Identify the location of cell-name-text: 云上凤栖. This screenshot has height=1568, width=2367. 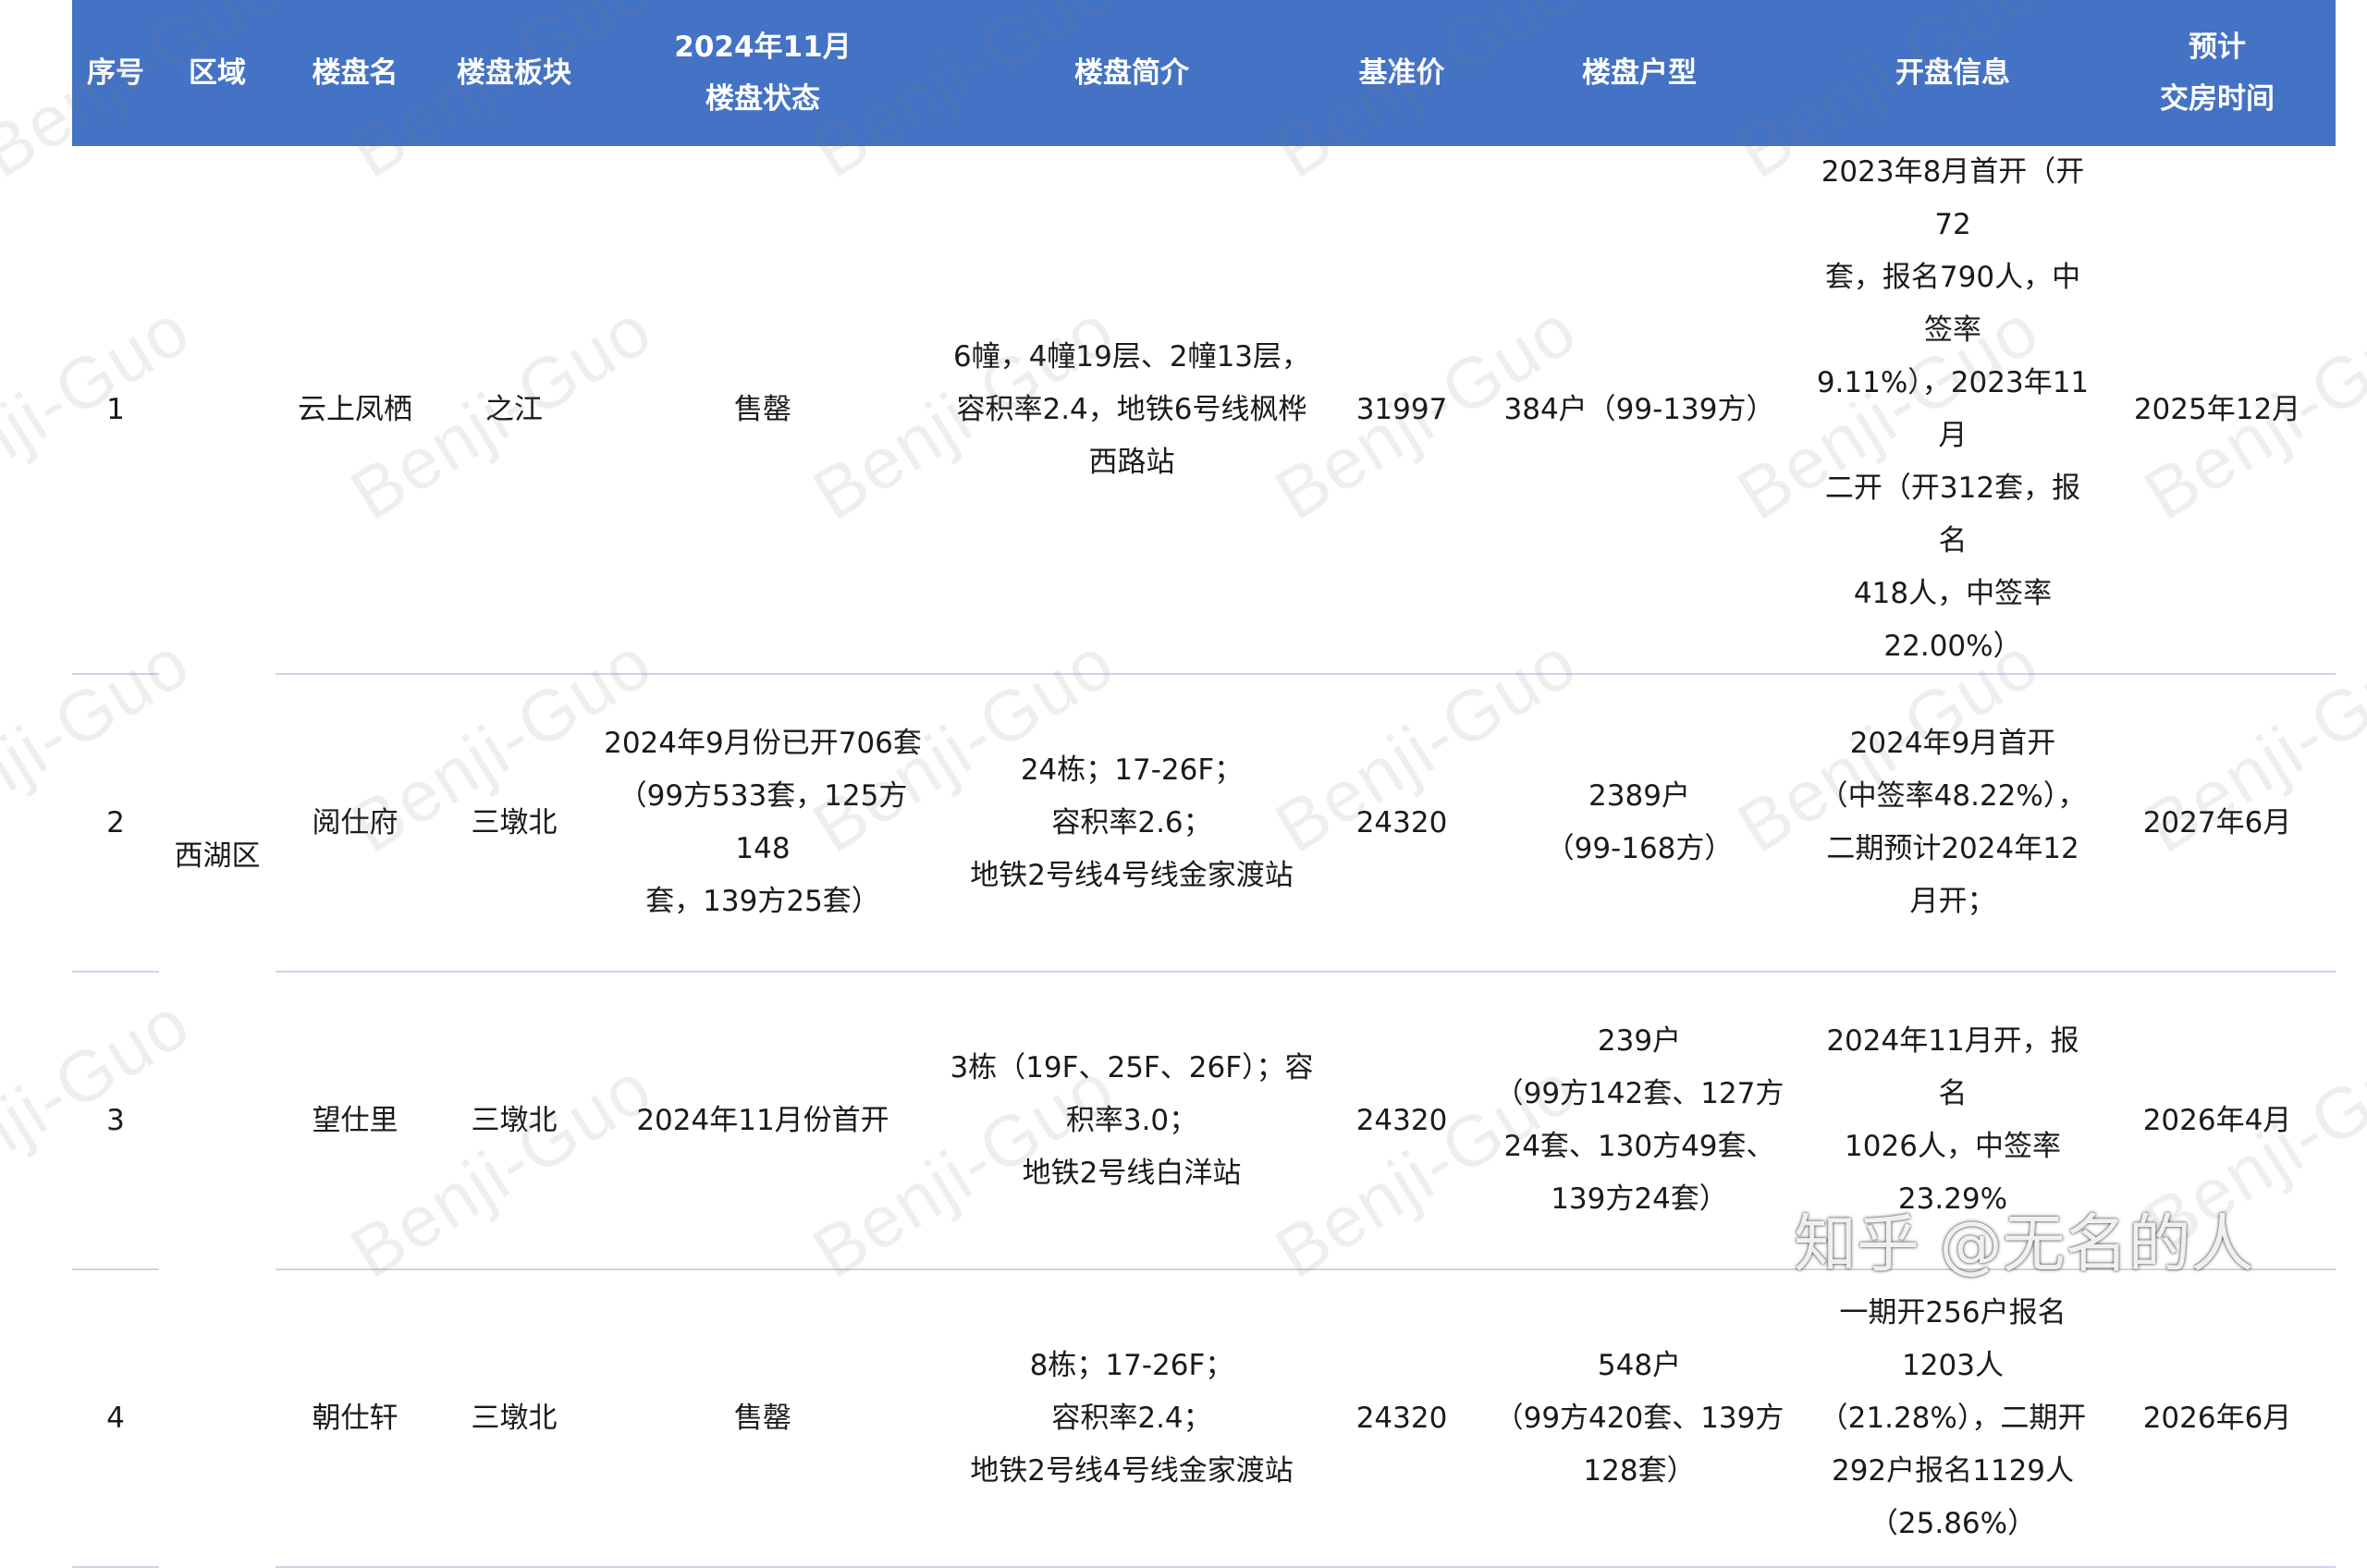
(355, 409).